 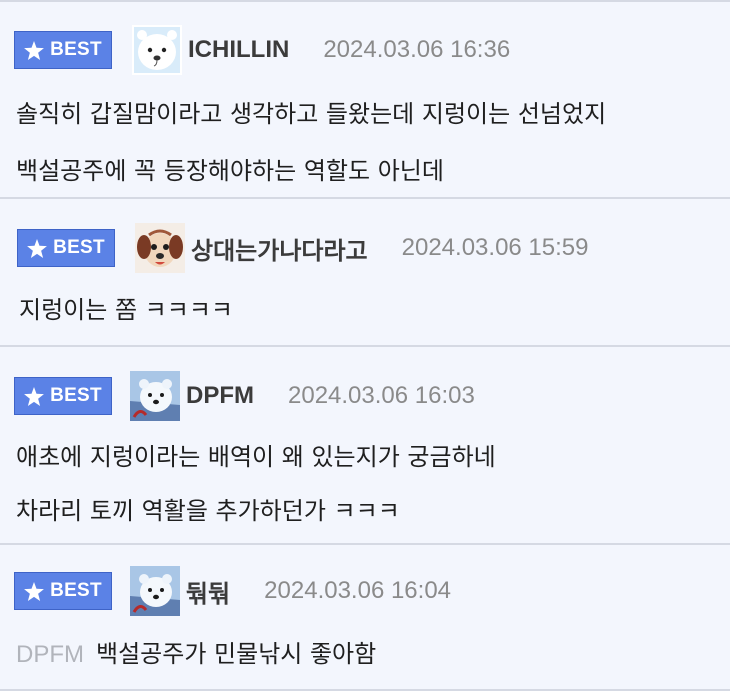 What do you see at coordinates (256, 457) in the screenshot?
I see `comment-text-line: 애초에 지렁이라는 배역이 왜 있는지가 궁금하네` at bounding box center [256, 457].